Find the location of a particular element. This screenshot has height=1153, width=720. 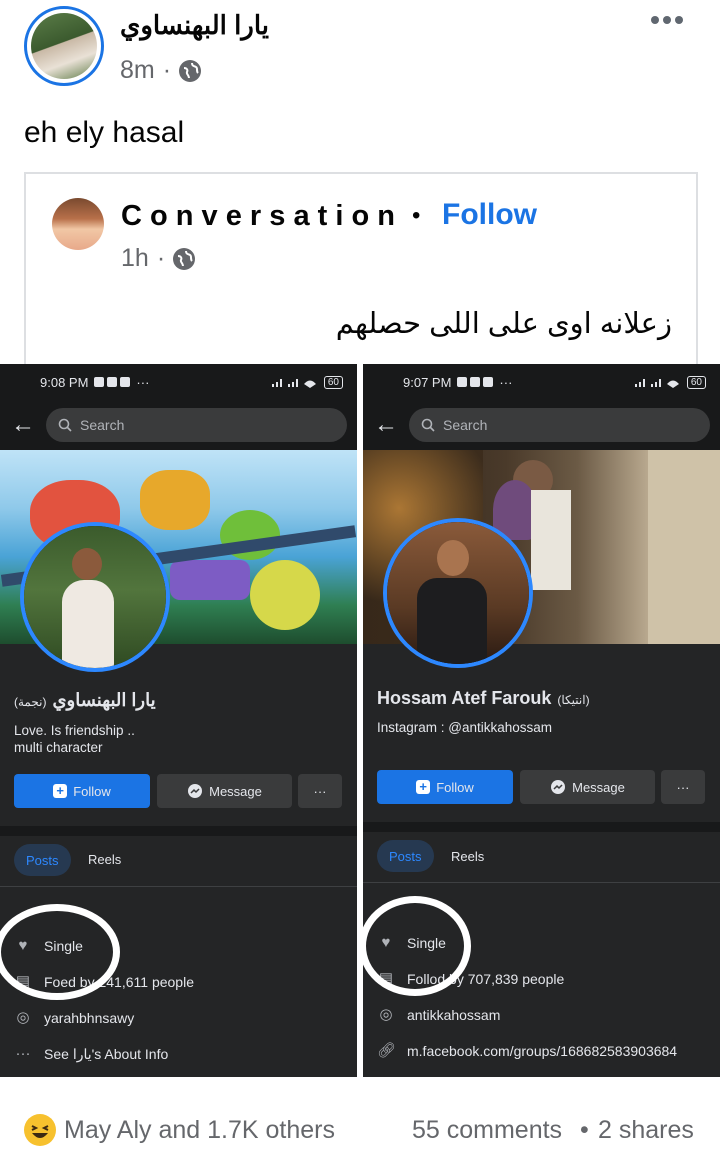

author-name: يارا البهنساوي is located at coordinates (205, 25).